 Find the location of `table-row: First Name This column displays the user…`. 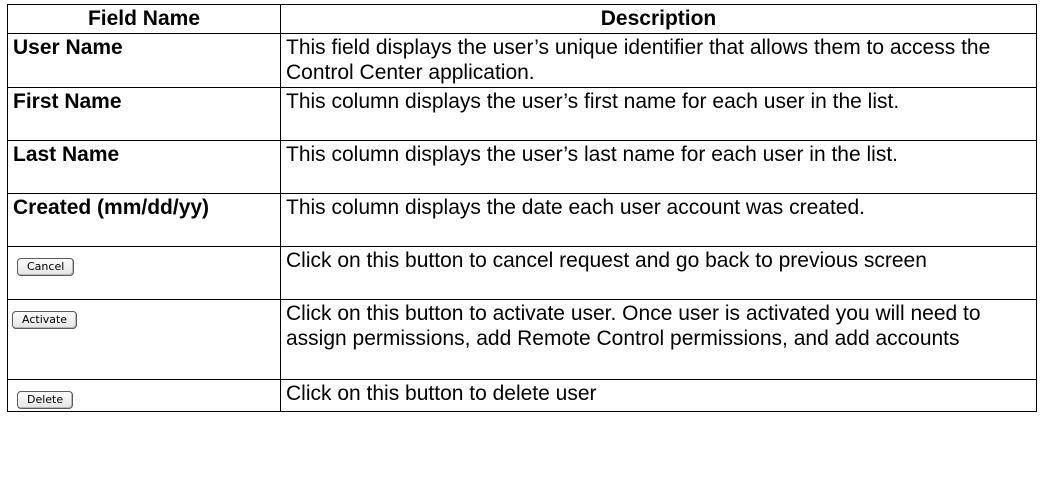

table-row: First Name This column displays the user… is located at coordinates (522, 114).